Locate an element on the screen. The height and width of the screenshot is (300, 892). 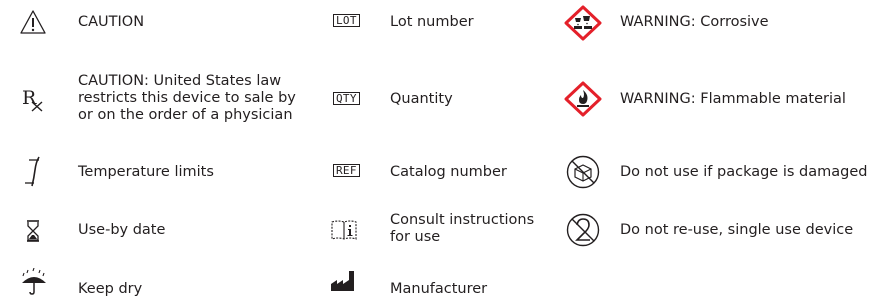
consult-label-line-1: Consult instructions is located at coordinates (462, 220).